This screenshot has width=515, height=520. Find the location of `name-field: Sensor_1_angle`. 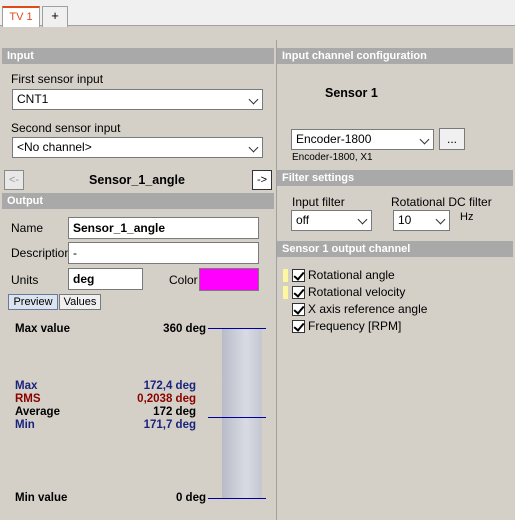

name-field: Sensor_1_angle is located at coordinates (163, 228).